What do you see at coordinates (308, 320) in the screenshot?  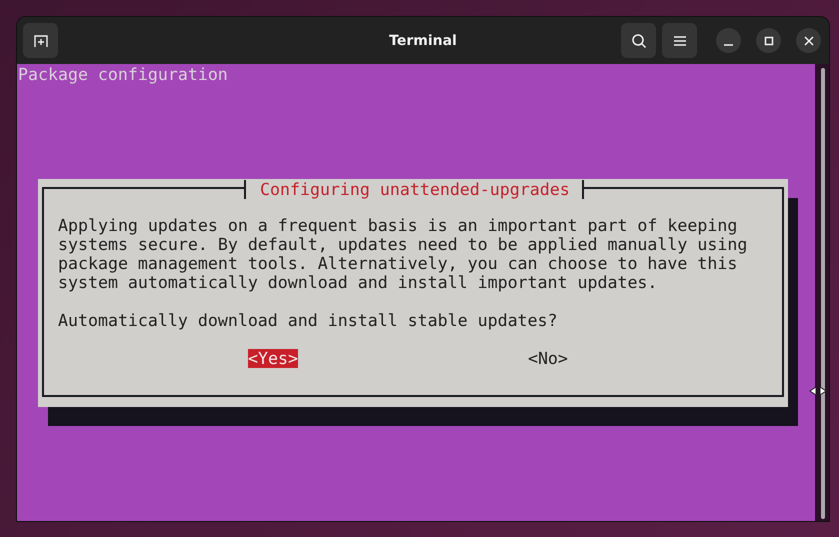 I see `dialog-question: Automatically download and install stable updates?` at bounding box center [308, 320].